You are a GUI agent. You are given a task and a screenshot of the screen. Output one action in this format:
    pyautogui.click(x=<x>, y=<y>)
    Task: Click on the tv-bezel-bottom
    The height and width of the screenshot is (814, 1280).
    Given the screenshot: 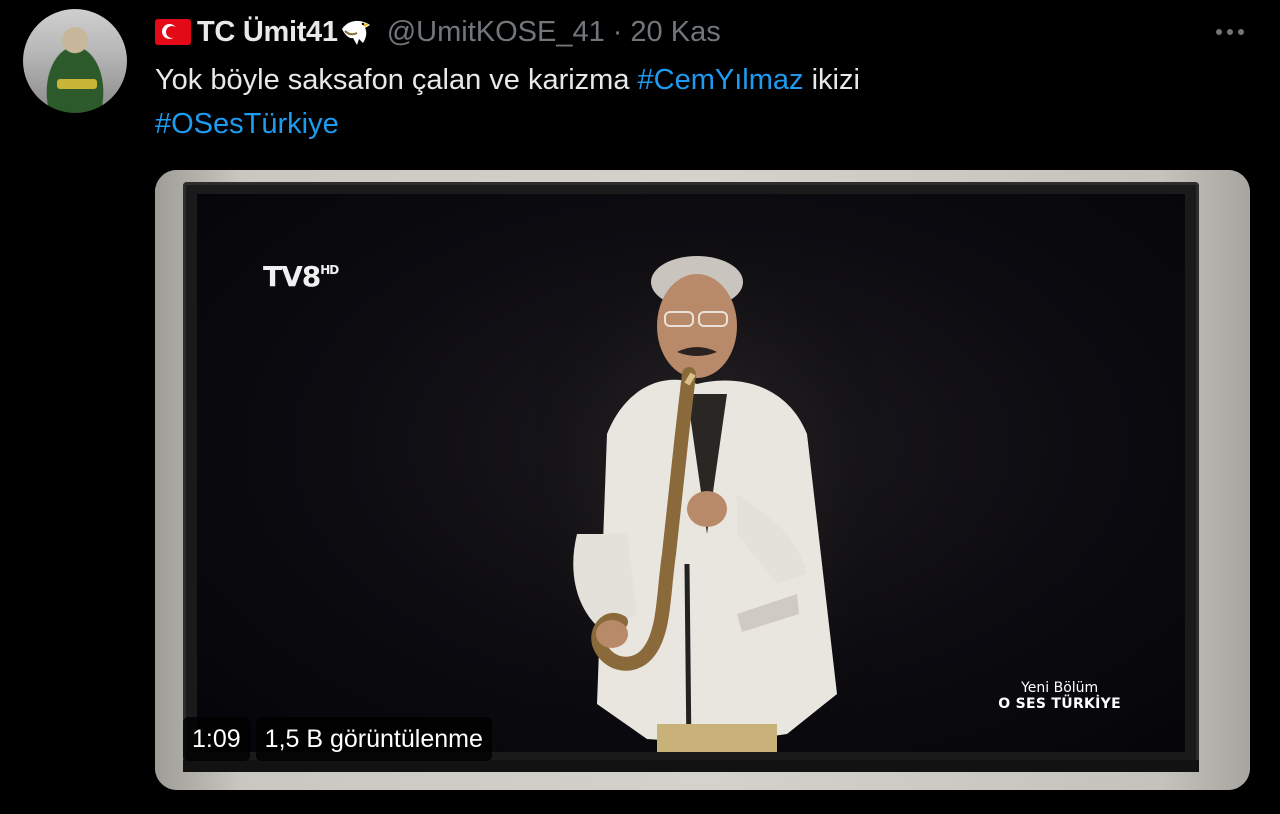 What is the action you would take?
    pyautogui.click(x=691, y=766)
    